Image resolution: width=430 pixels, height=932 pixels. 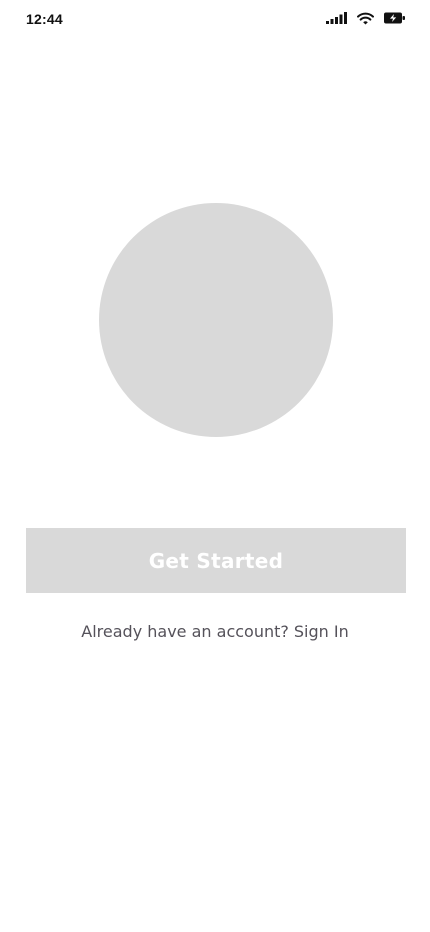 What do you see at coordinates (321, 631) in the screenshot?
I see `sign-in-link: Sign In` at bounding box center [321, 631].